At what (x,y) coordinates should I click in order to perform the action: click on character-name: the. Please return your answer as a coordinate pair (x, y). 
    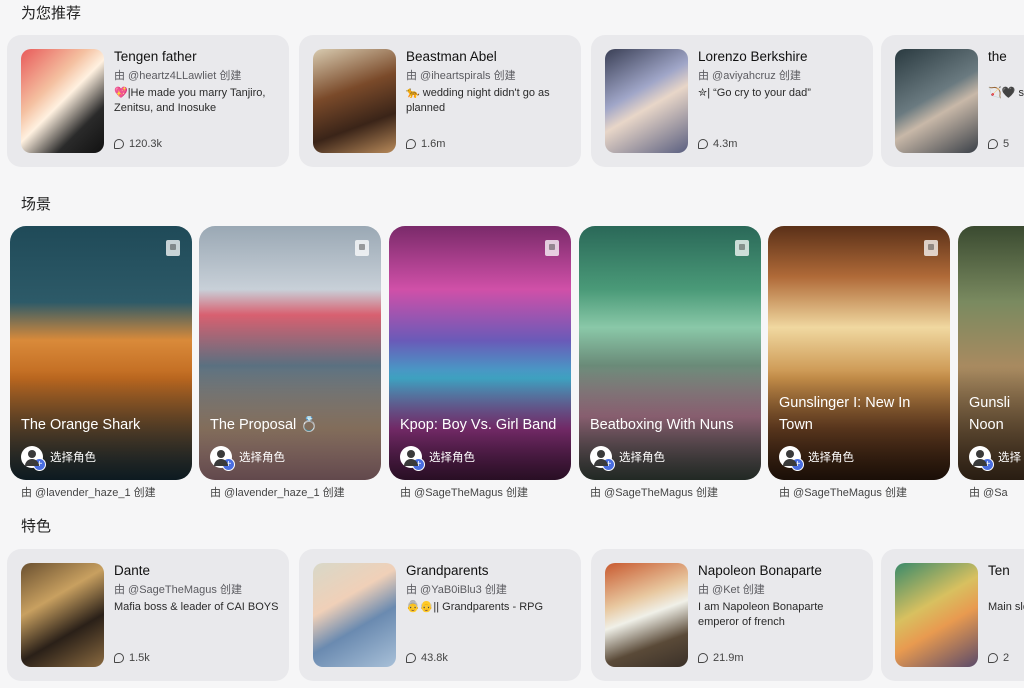
    Looking at the image, I should click on (997, 56).